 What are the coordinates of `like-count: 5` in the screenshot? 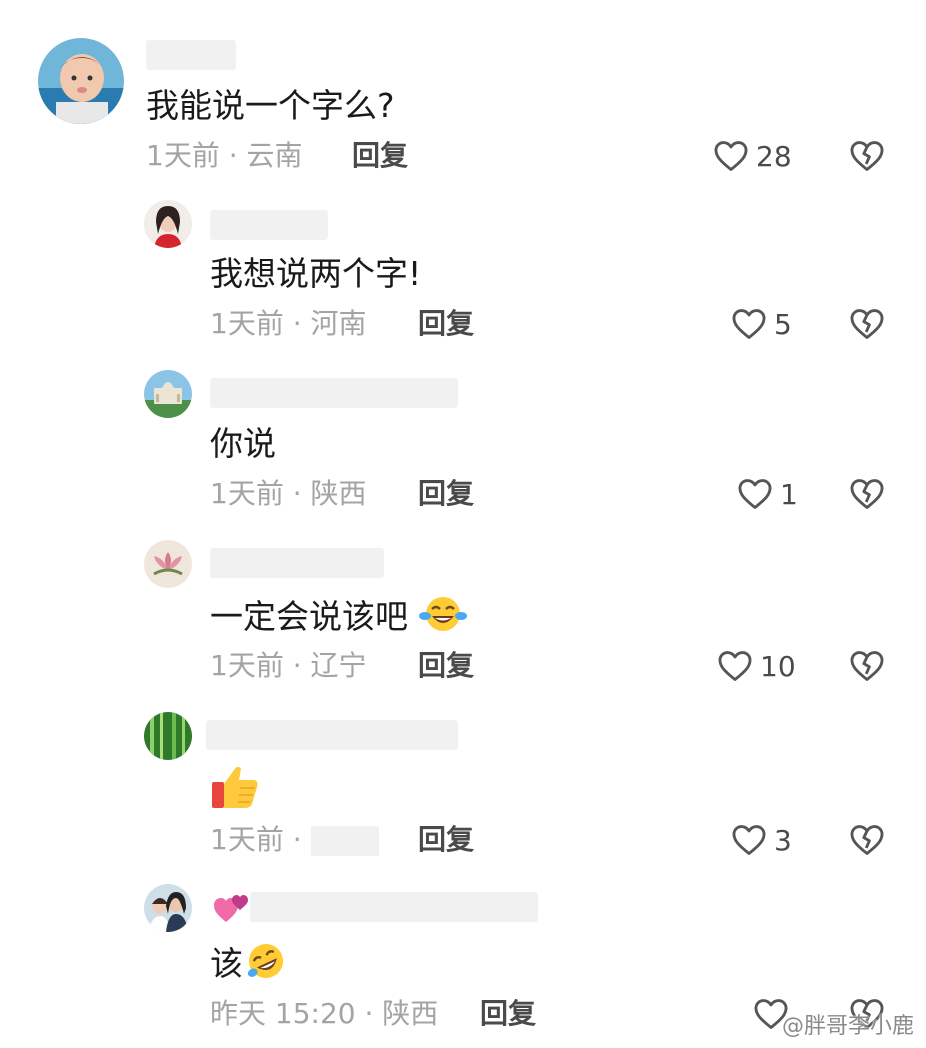 It's located at (783, 324).